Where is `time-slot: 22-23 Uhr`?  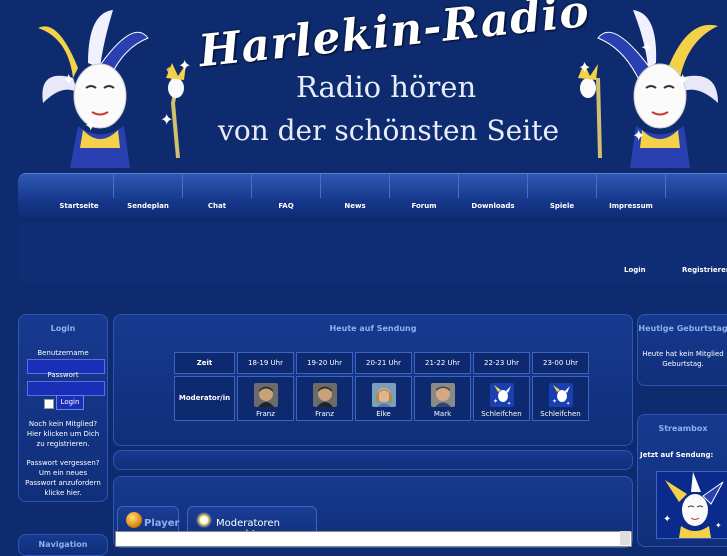
time-slot: 22-23 Uhr is located at coordinates (501, 363).